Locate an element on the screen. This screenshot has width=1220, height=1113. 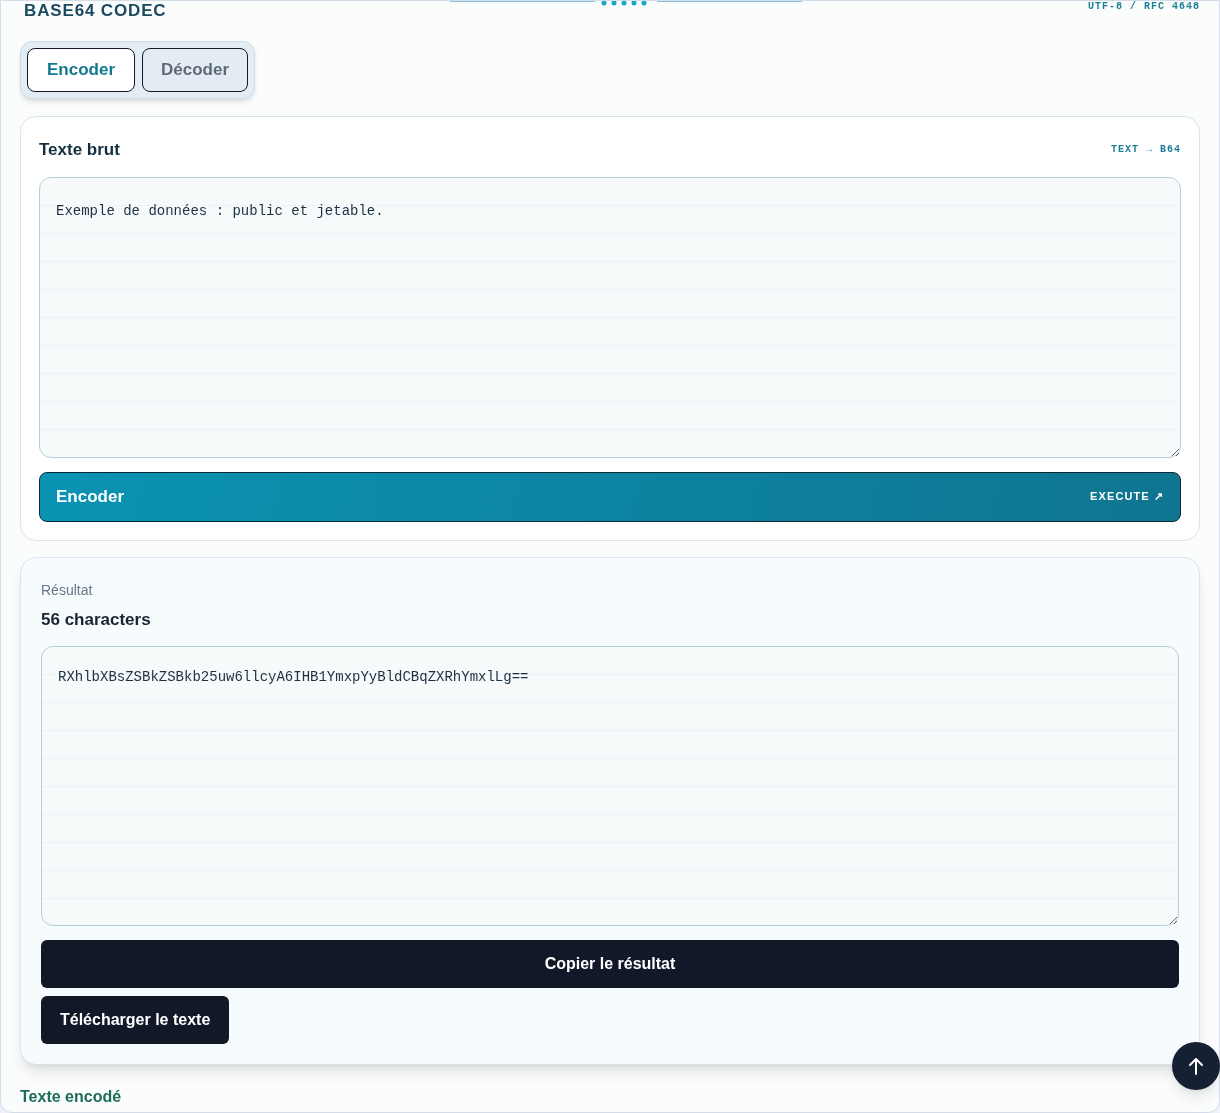
download-button: Télécharger le texte is located at coordinates (135, 1020).